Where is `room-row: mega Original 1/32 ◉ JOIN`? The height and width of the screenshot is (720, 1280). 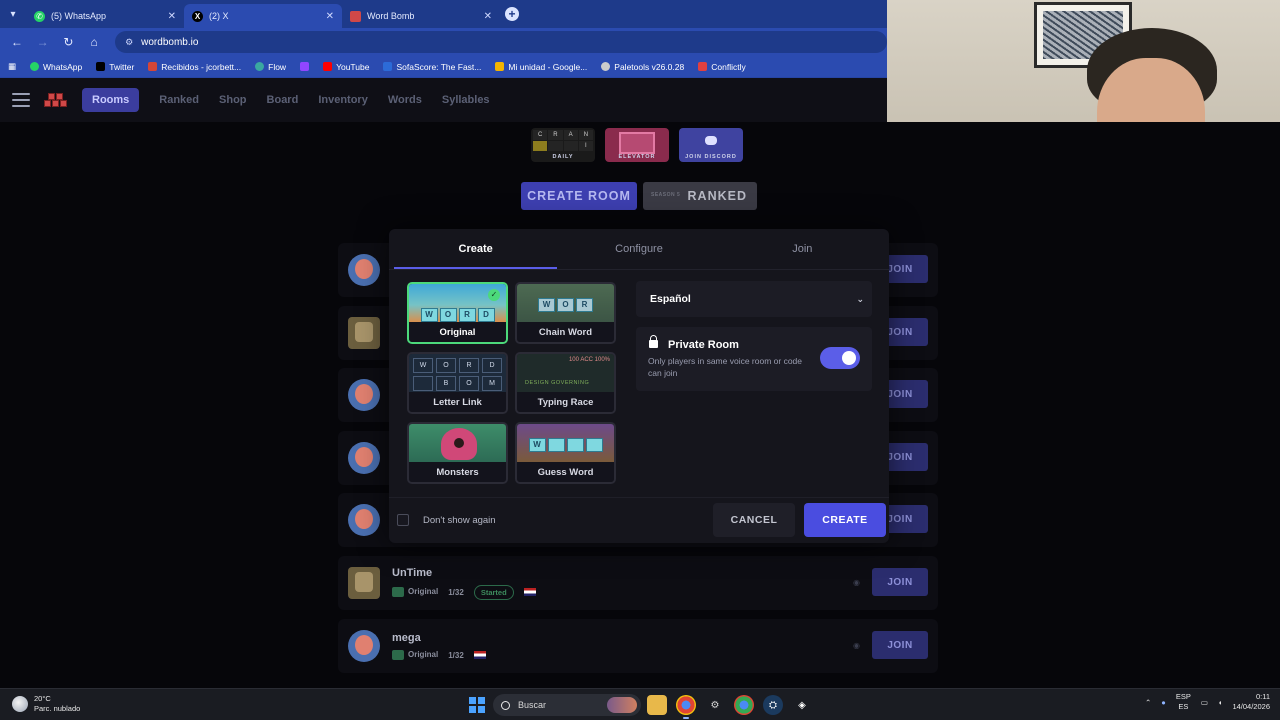 room-row: mega Original 1/32 ◉ JOIN is located at coordinates (638, 646).